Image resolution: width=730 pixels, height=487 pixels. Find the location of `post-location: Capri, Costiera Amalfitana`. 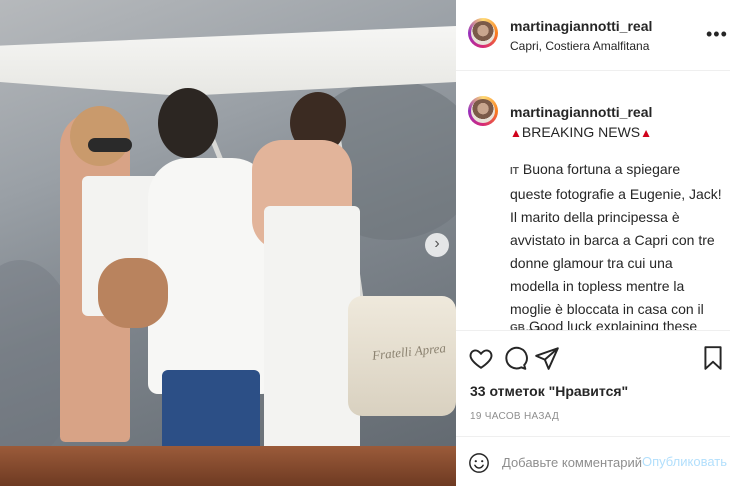

post-location: Capri, Costiera Amalfitana is located at coordinates (579, 46).